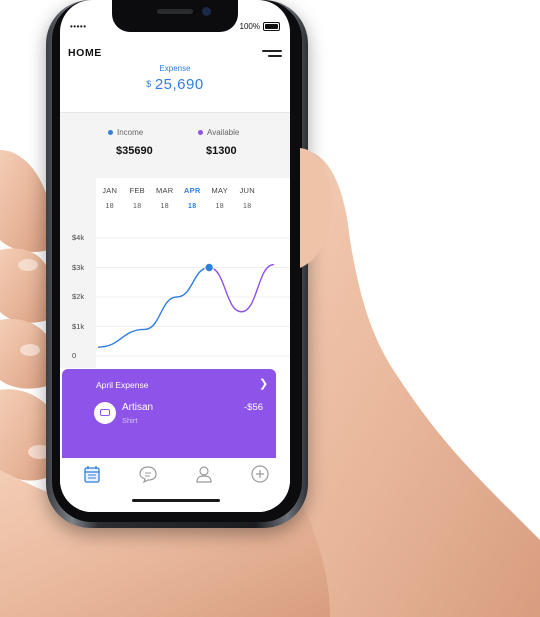  What do you see at coordinates (200, 132) in the screenshot?
I see `available-dot-icon` at bounding box center [200, 132].